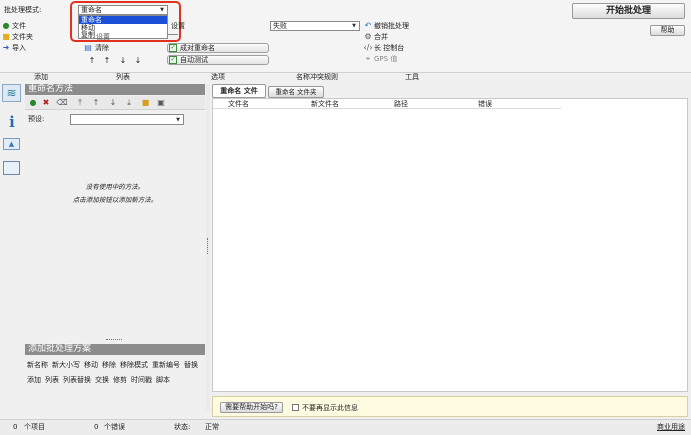 This screenshot has width=691, height=435. What do you see at coordinates (125, 21) in the screenshot?
I see `annotation-highlight-box` at bounding box center [125, 21].